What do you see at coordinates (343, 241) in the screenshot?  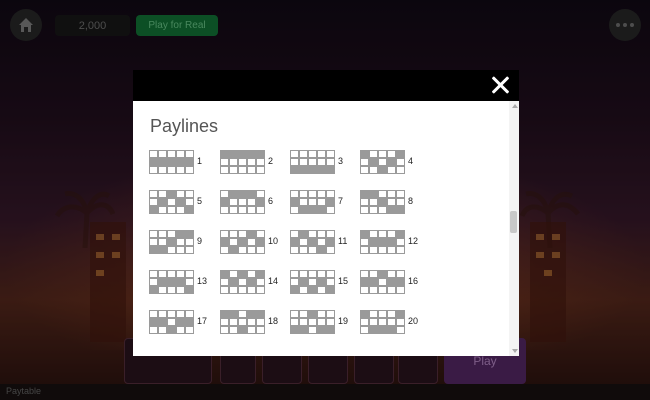 I see `payline-number: 11` at bounding box center [343, 241].